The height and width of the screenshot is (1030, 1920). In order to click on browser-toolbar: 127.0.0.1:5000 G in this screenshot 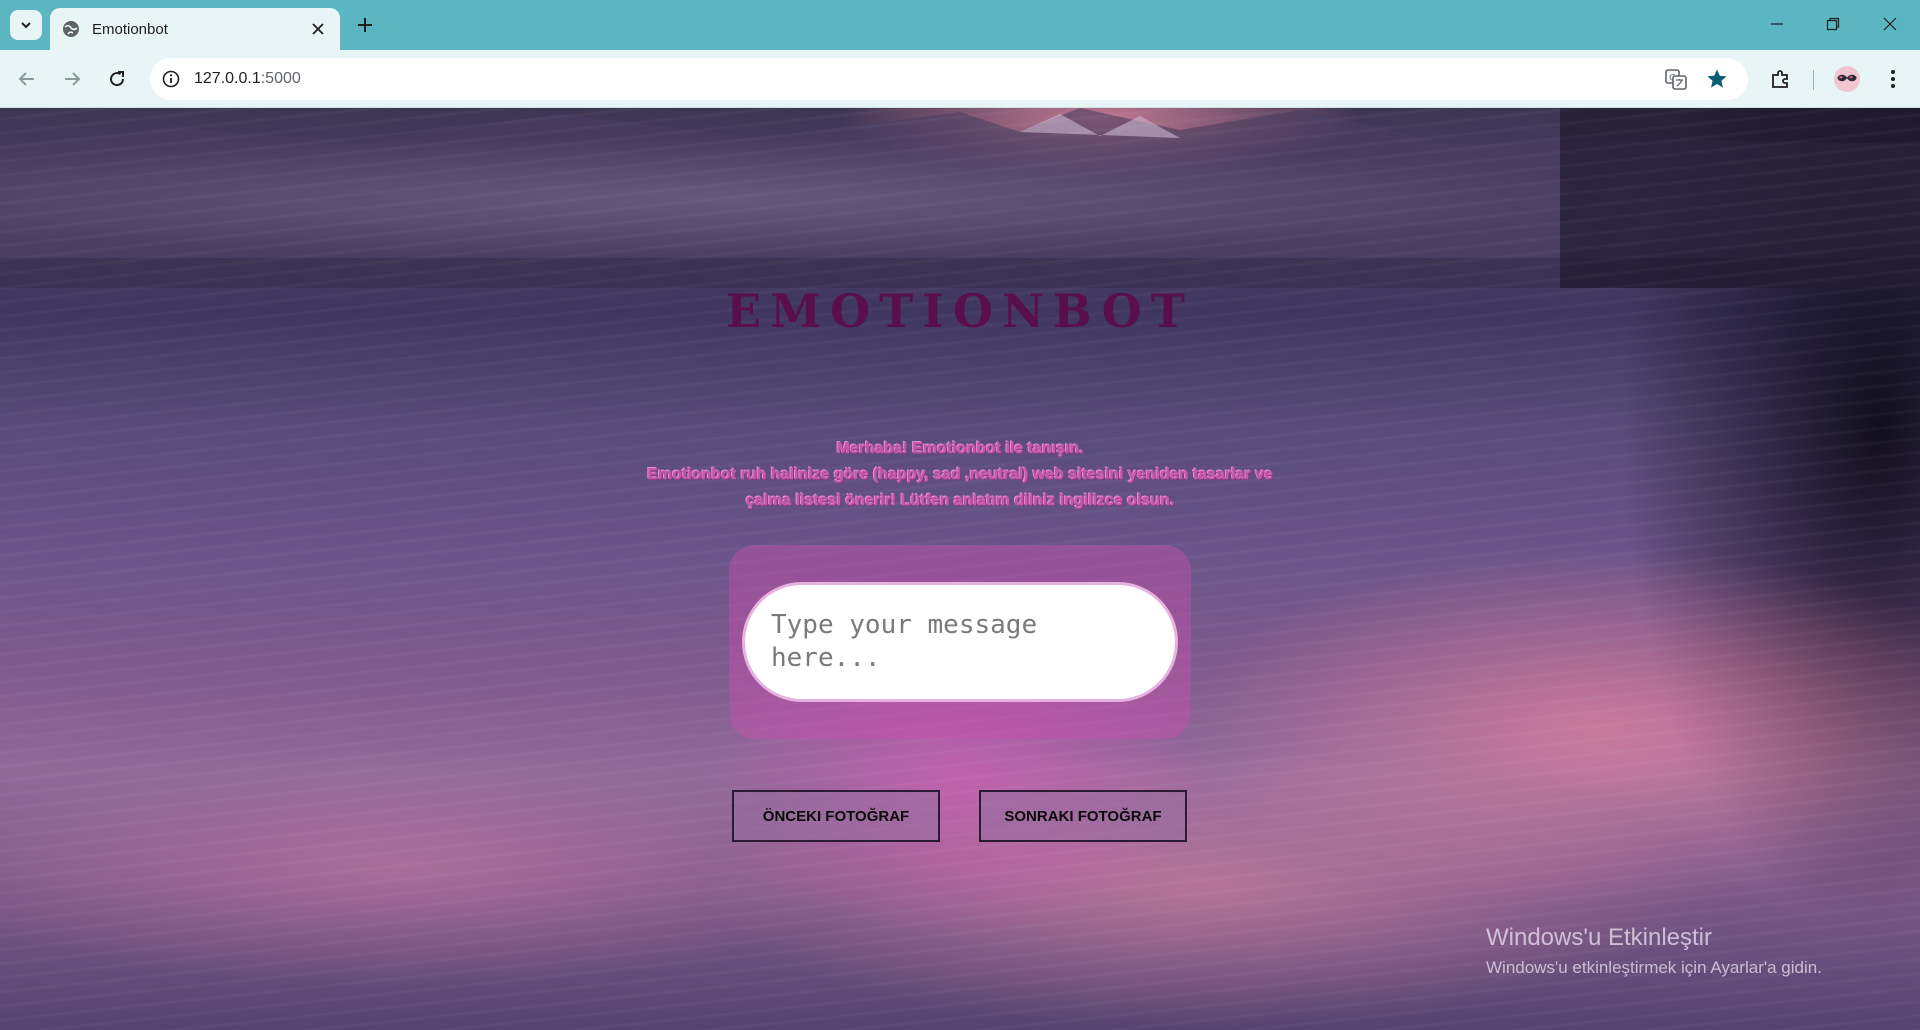, I will do `click(960, 79)`.